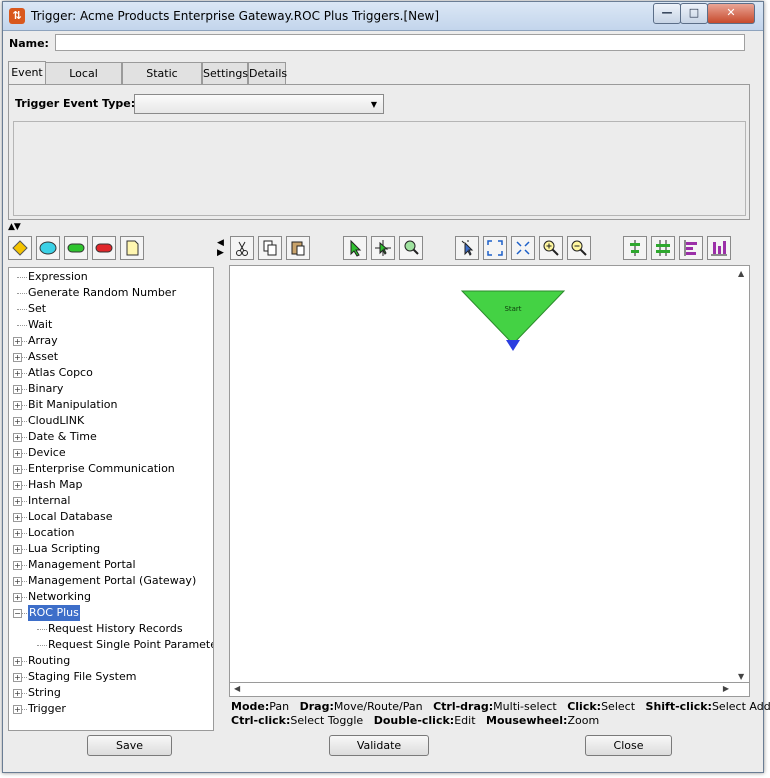  Describe the element at coordinates (267, 73) in the screenshot. I see `tab-details: Details` at that location.